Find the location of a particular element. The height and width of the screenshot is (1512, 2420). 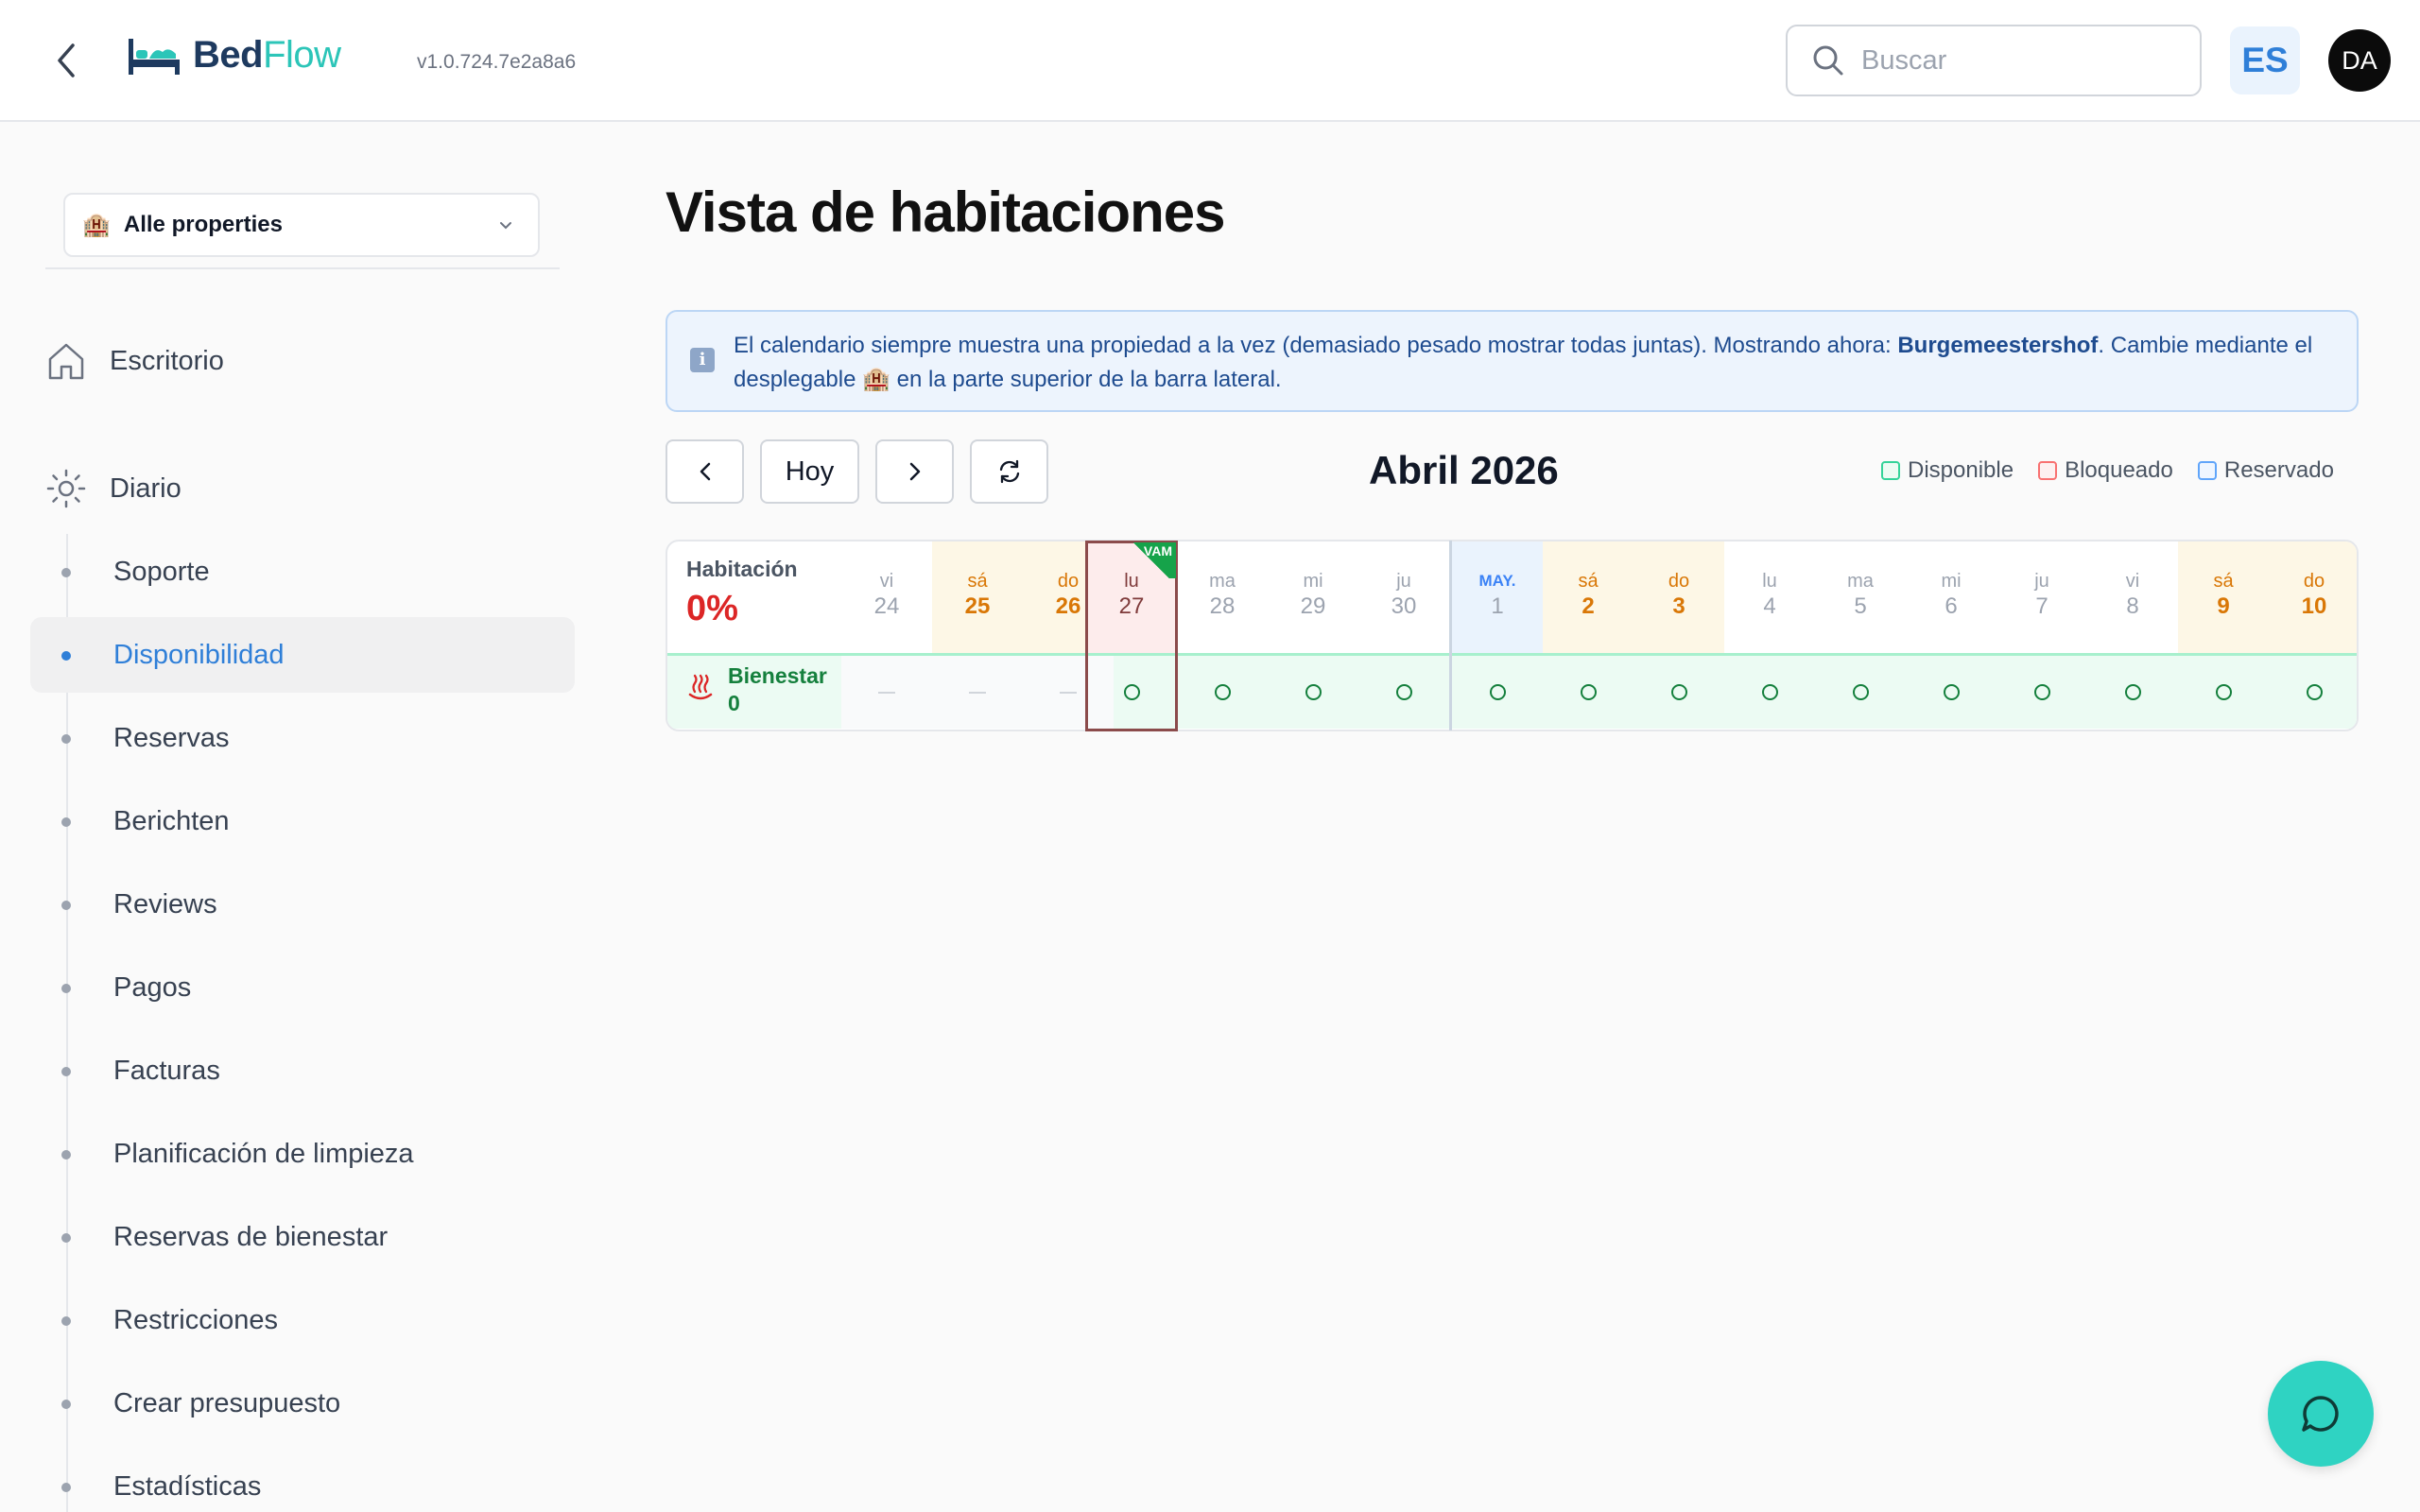

today-button: Hoy is located at coordinates (810, 471).